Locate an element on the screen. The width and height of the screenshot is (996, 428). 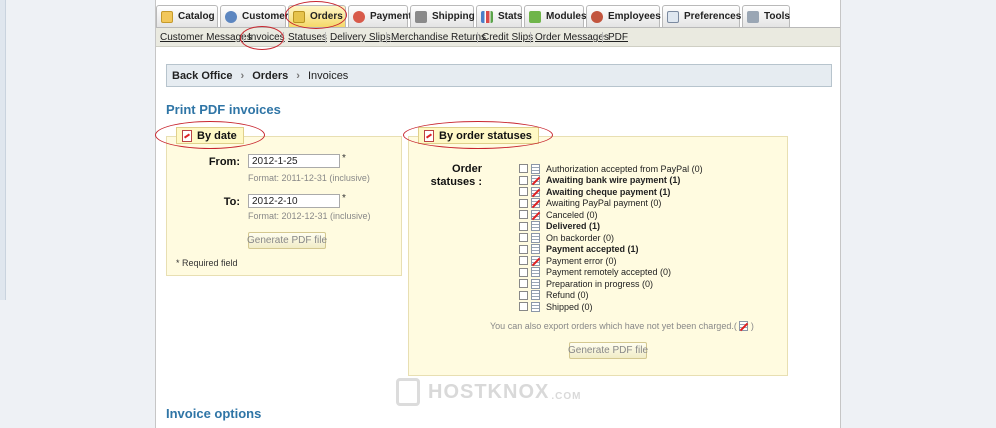
hostknox-watermark: HOSTKNOX .COM is located at coordinates (488, 392).